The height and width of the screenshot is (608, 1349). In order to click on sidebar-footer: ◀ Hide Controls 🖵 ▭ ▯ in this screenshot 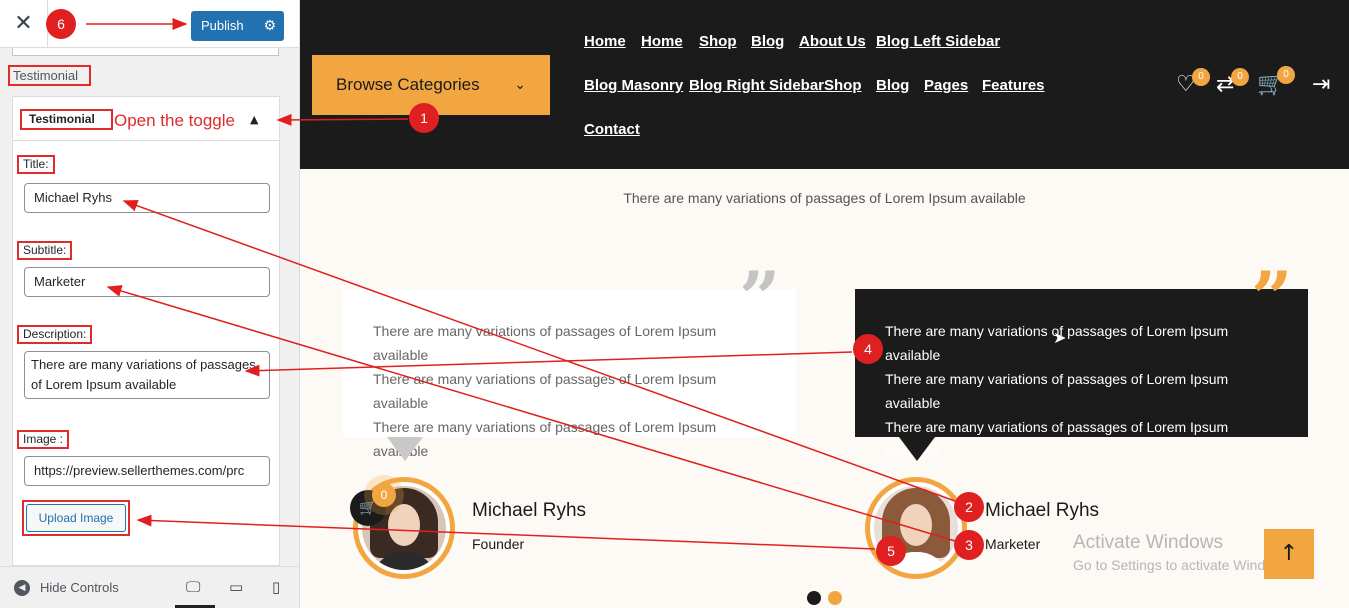, I will do `click(149, 587)`.